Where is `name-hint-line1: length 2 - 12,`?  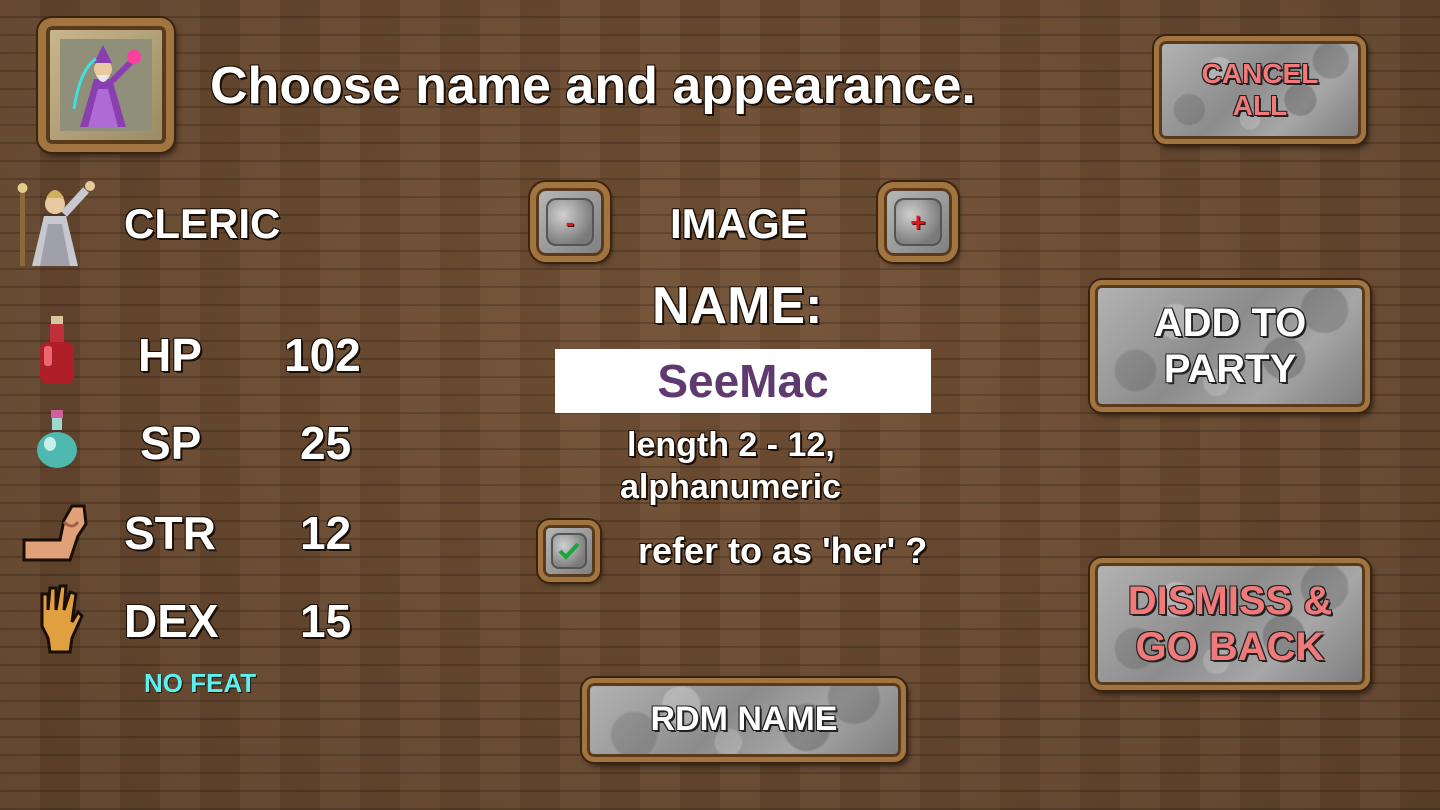 name-hint-line1: length 2 - 12, is located at coordinates (731, 445).